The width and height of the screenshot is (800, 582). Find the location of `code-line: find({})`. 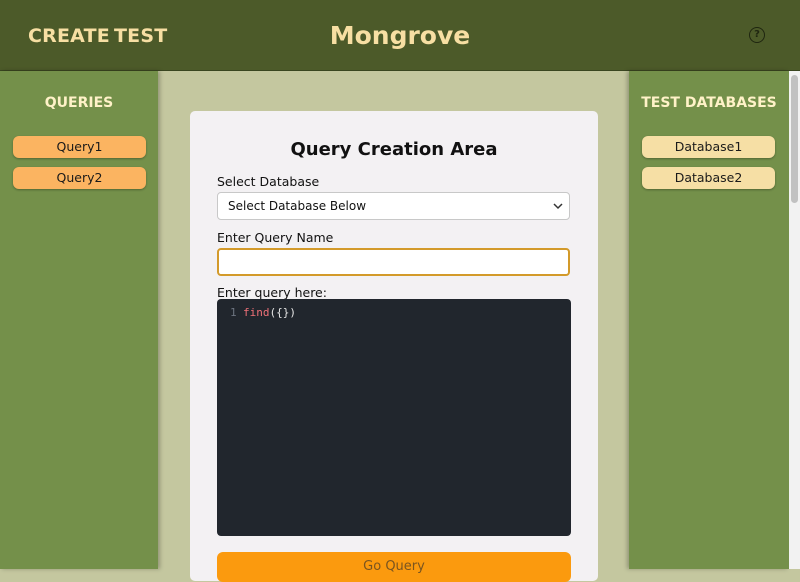

code-line: find({}) is located at coordinates (269, 312).